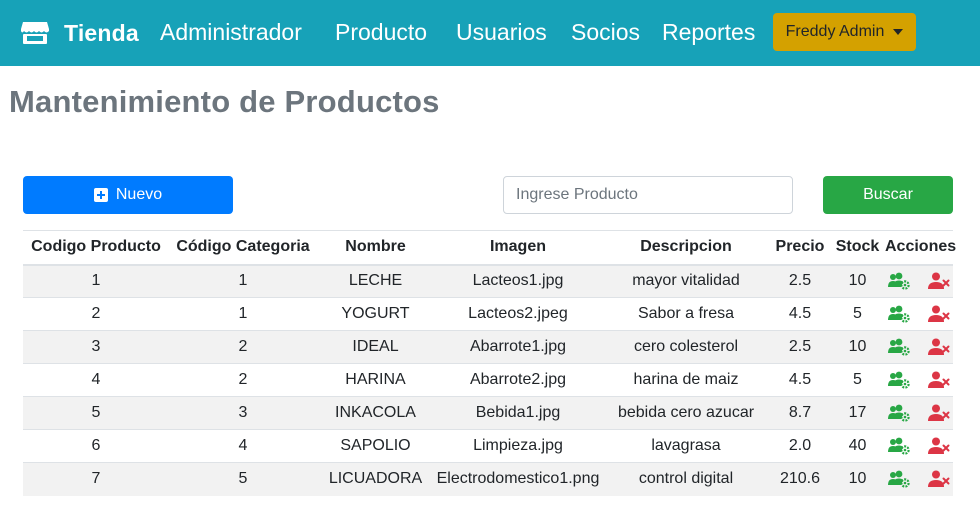 The image size is (980, 528). I want to click on cell-nombre: IDEAL, so click(375, 347).